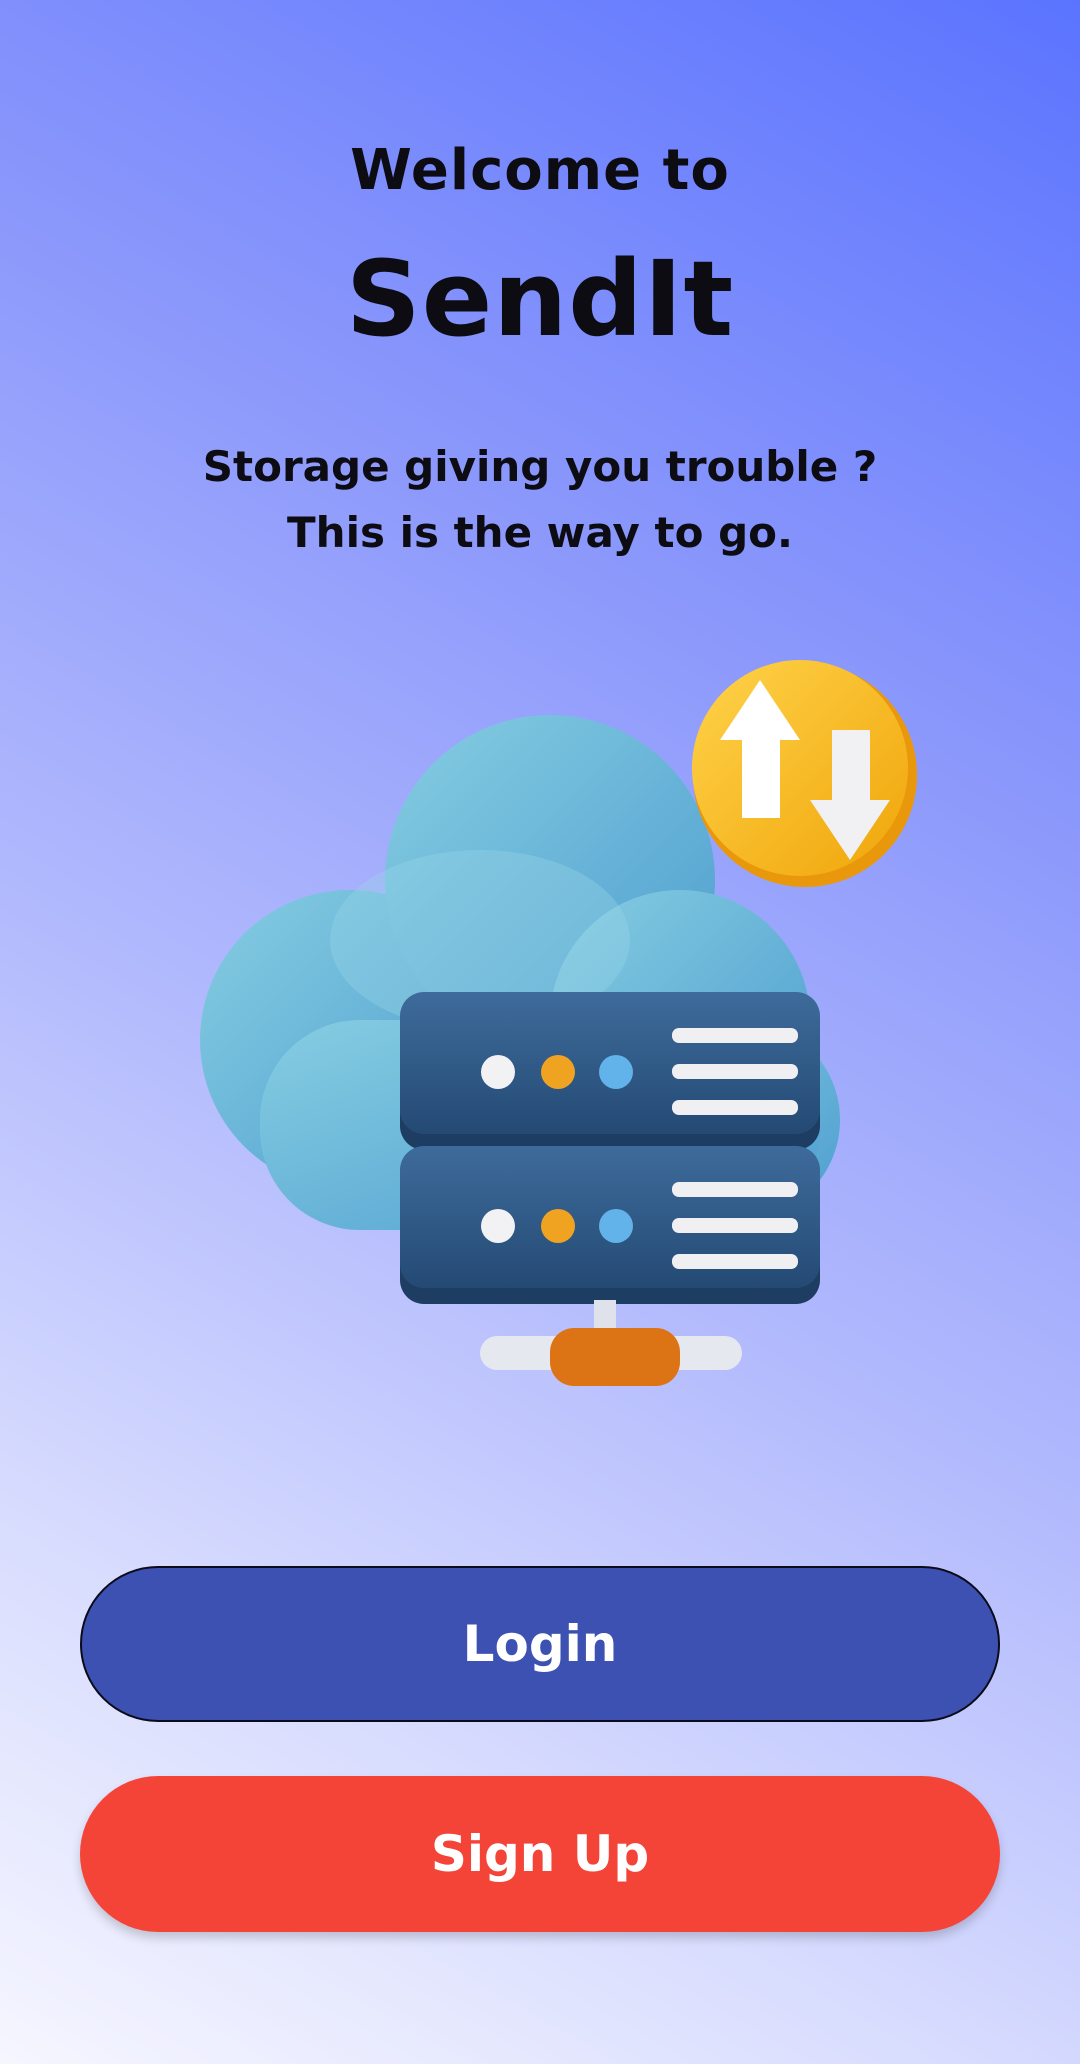 This screenshot has height=2064, width=1080. What do you see at coordinates (804, 773) in the screenshot?
I see `upload-download-coin-icon` at bounding box center [804, 773].